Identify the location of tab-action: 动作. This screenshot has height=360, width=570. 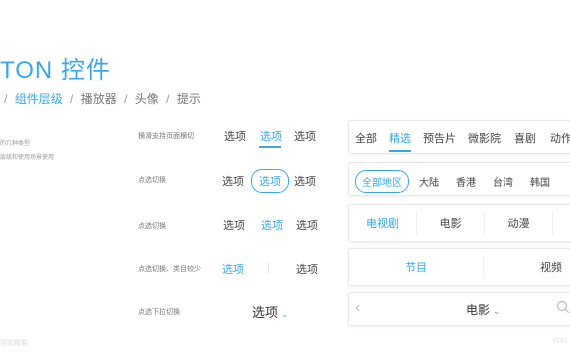
(560, 138).